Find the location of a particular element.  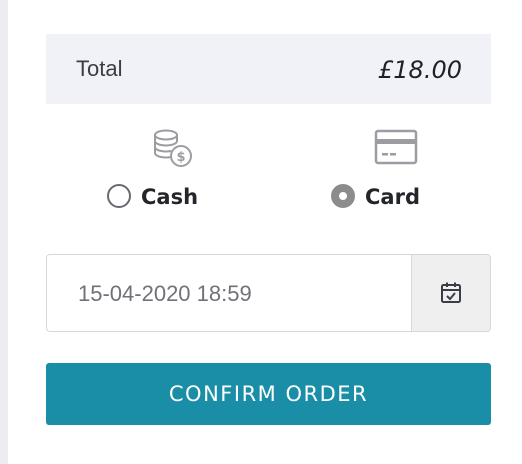

cash-radio is located at coordinates (119, 196).